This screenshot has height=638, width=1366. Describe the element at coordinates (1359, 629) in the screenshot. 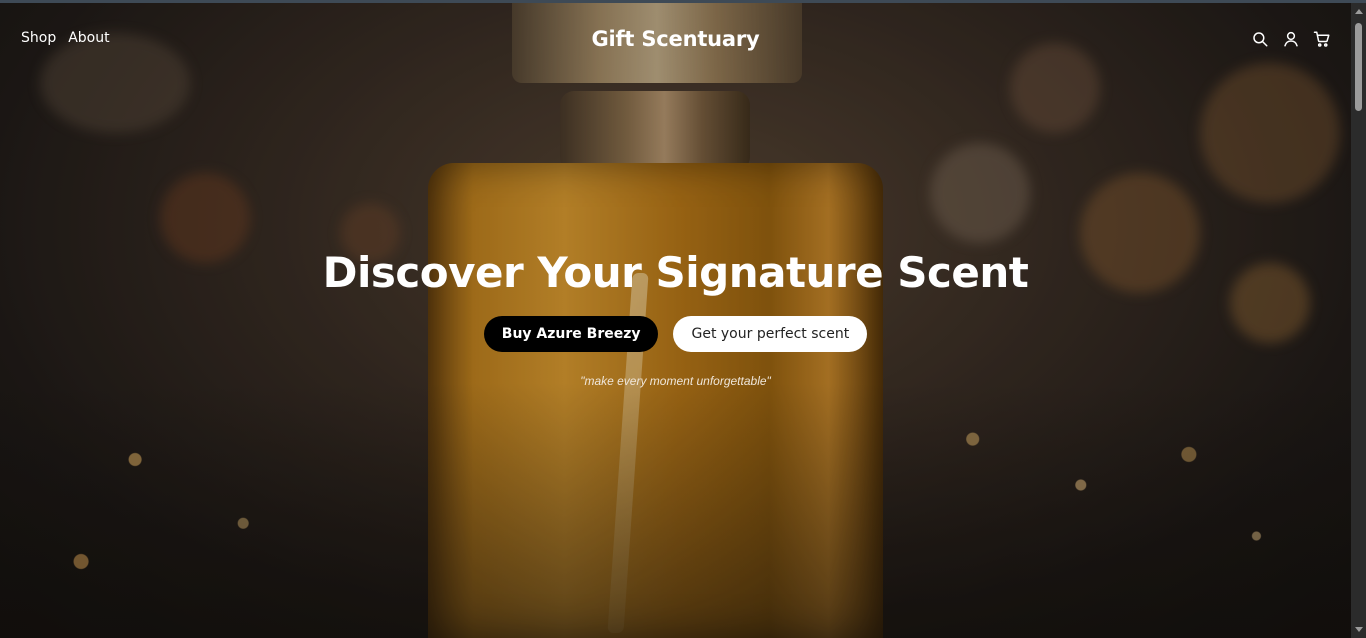

I see `scroll-down-arrow-icon` at that location.